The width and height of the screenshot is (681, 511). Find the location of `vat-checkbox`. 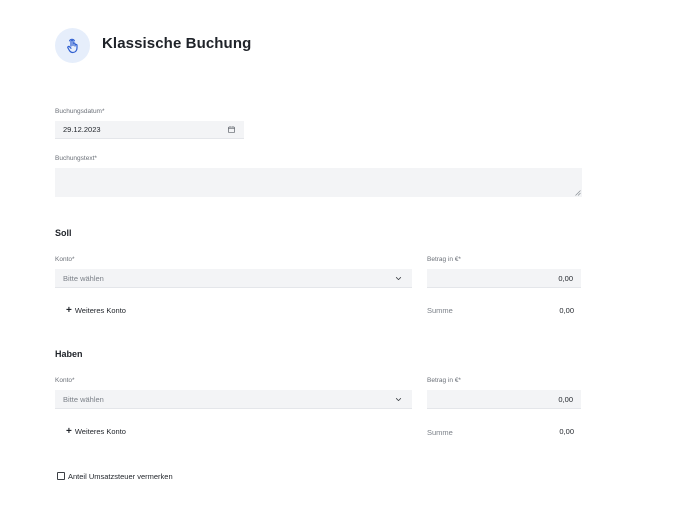

vat-checkbox is located at coordinates (61, 476).